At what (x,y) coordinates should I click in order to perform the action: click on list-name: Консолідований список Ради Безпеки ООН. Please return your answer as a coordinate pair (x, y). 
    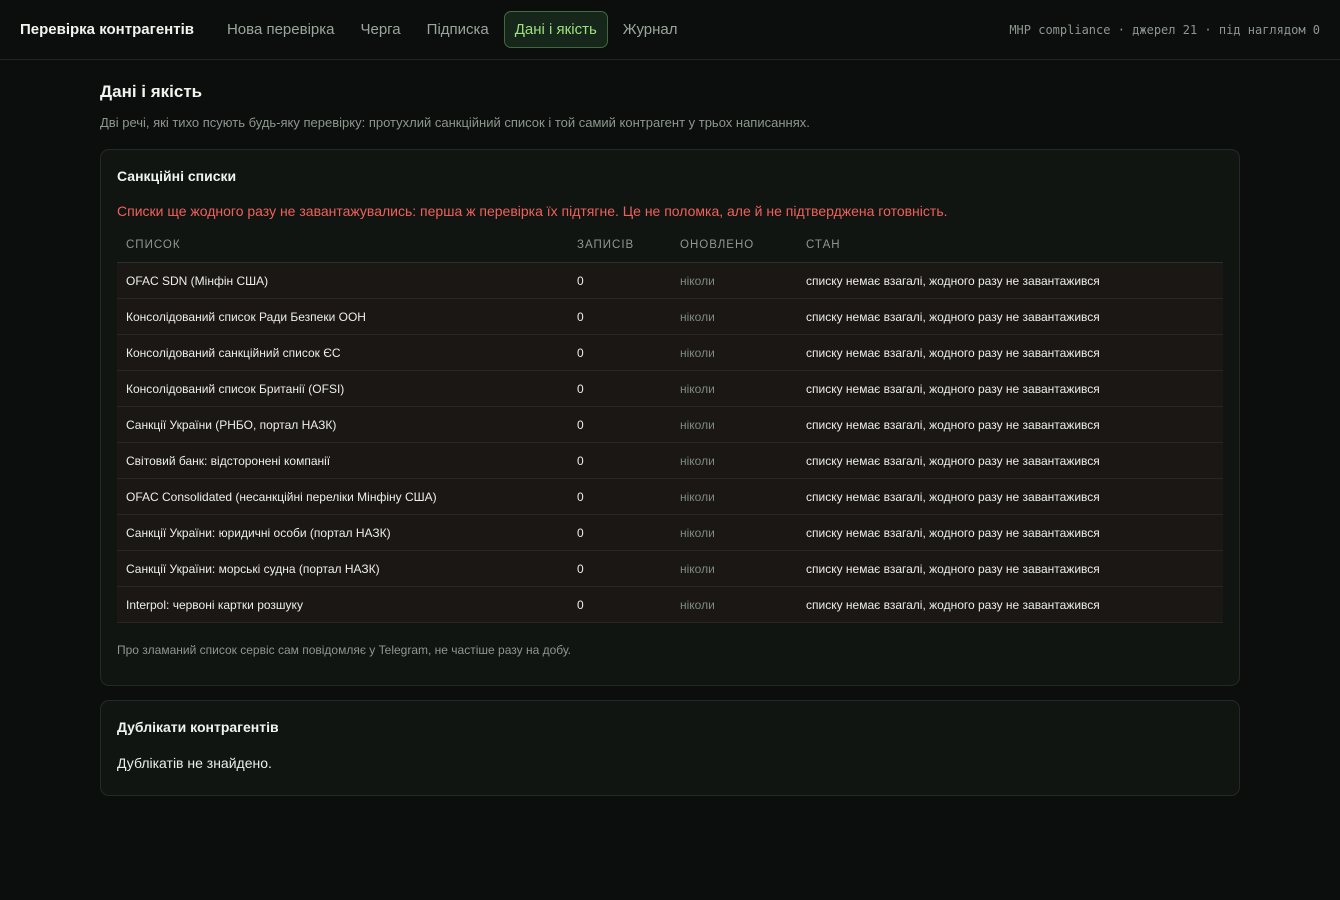
    Looking at the image, I should click on (342, 316).